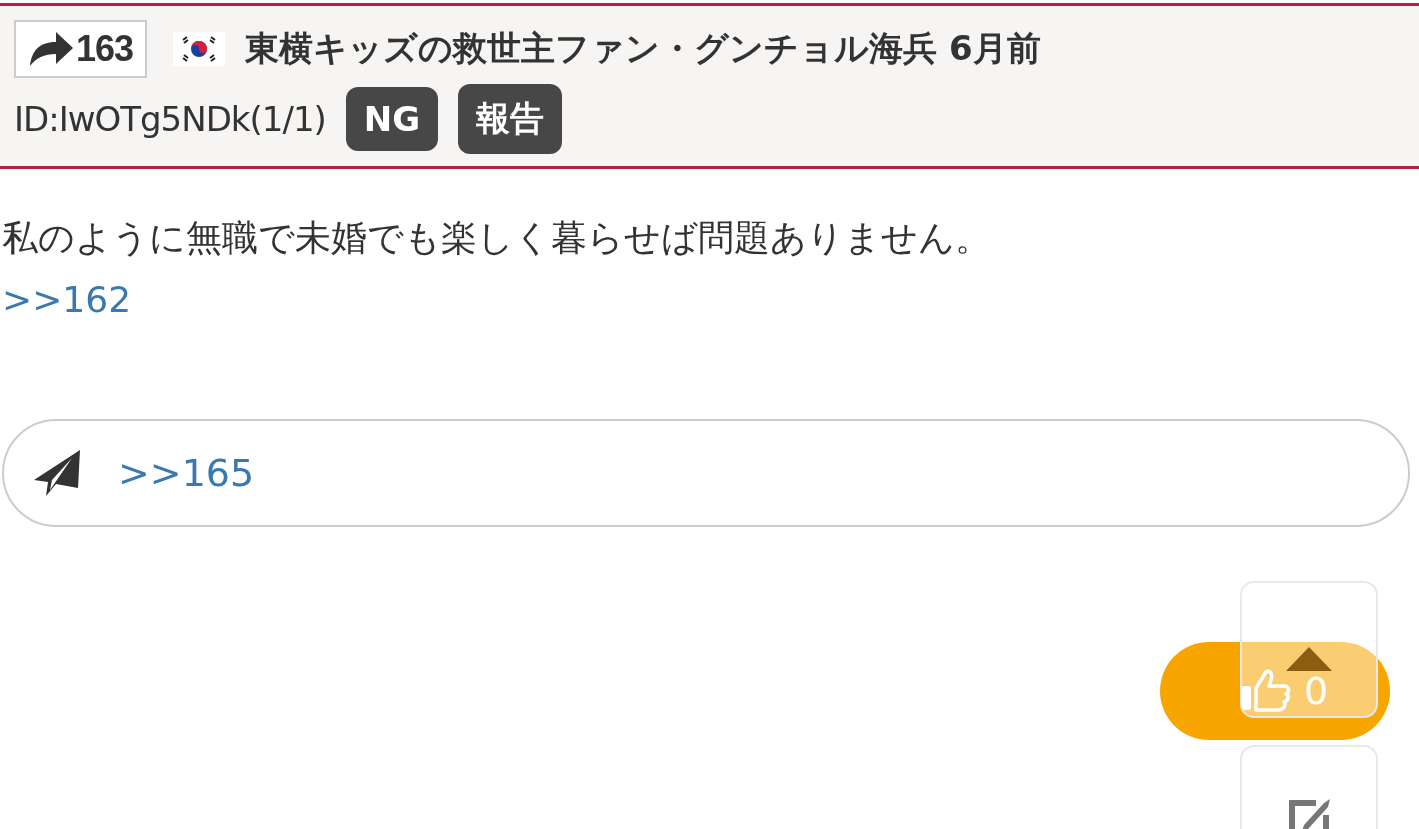 Image resolution: width=1419 pixels, height=829 pixels. I want to click on edit-button, so click(1309, 787).